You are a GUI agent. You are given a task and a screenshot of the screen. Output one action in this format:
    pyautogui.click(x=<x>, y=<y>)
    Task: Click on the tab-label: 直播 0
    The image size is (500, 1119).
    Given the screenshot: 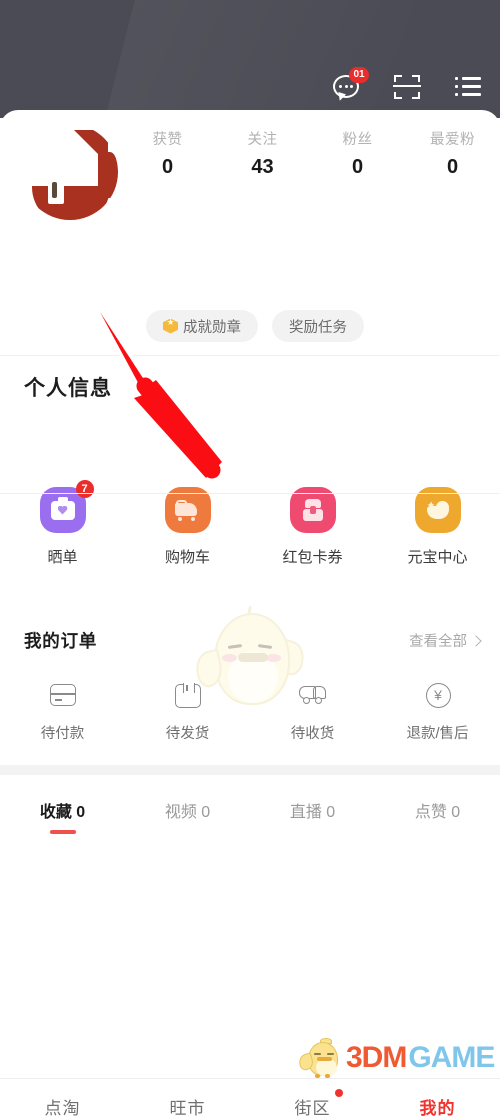 What is the action you would take?
    pyautogui.click(x=312, y=812)
    